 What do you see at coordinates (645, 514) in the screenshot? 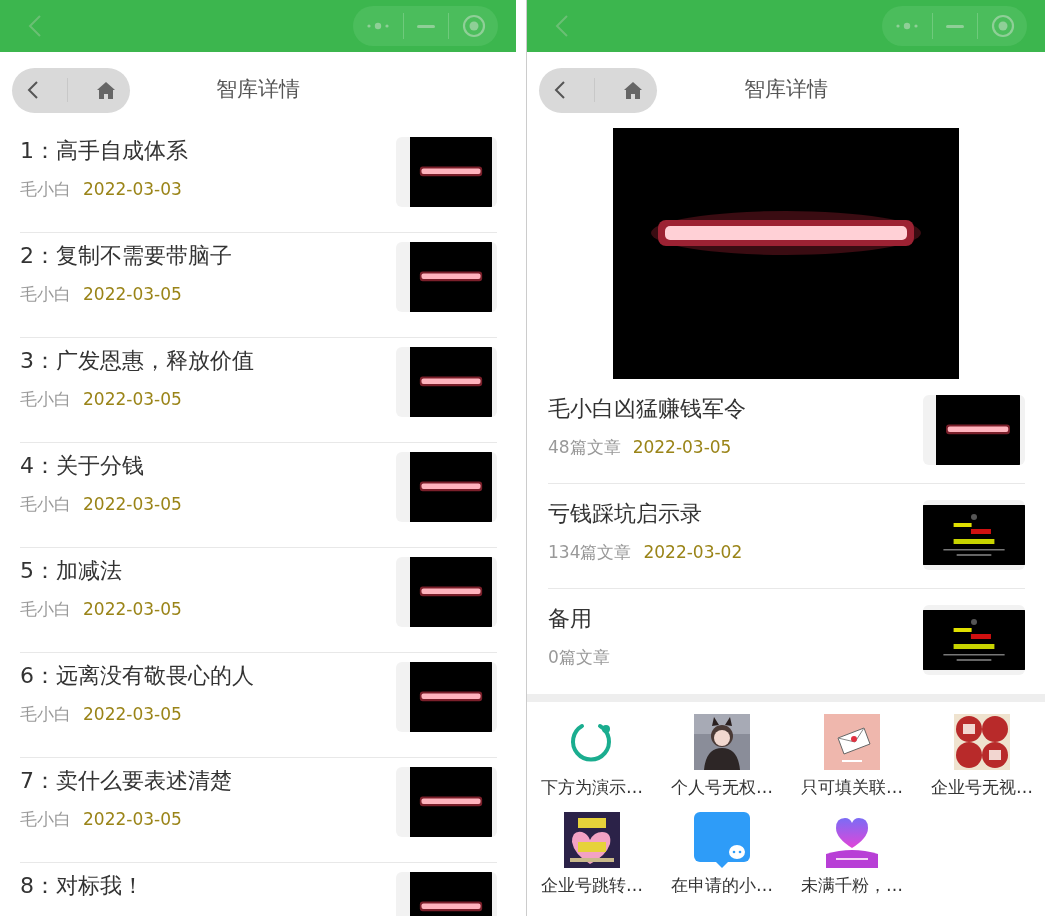
I see `article-title: 亏钱踩坑启示录` at bounding box center [645, 514].